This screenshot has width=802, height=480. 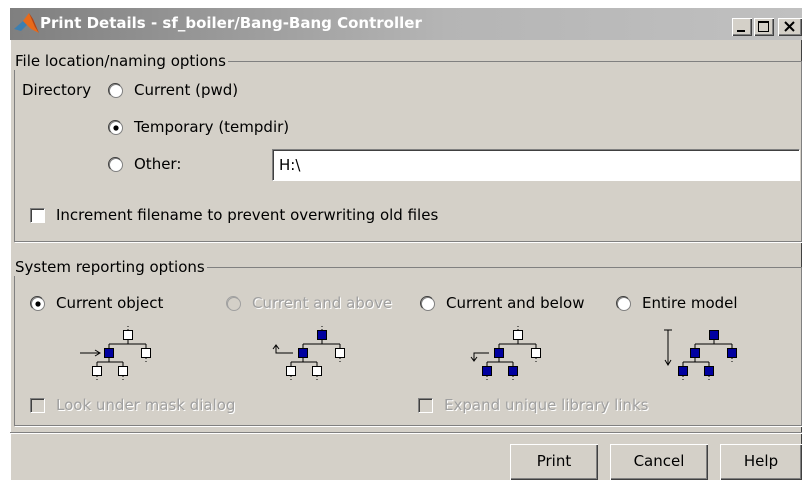 I want to click on radio-current-and-below-label: Current and below, so click(x=515, y=303).